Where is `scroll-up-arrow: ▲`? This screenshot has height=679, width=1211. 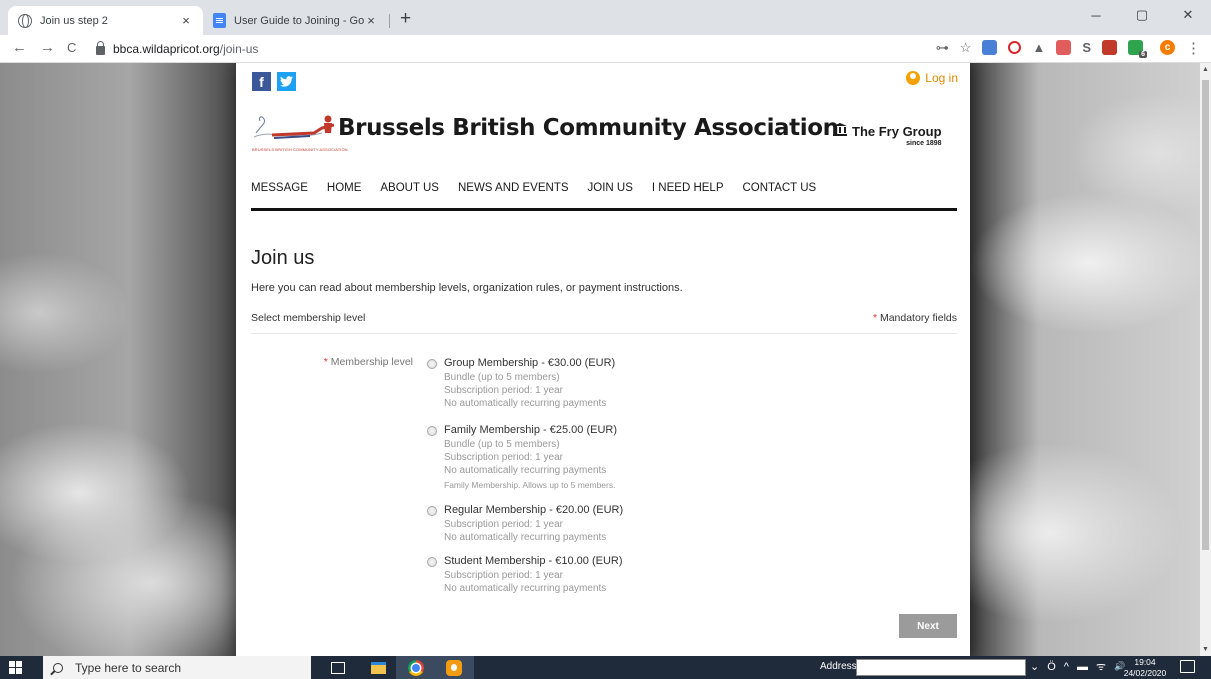
scroll-up-arrow: ▲ is located at coordinates (1205, 69).